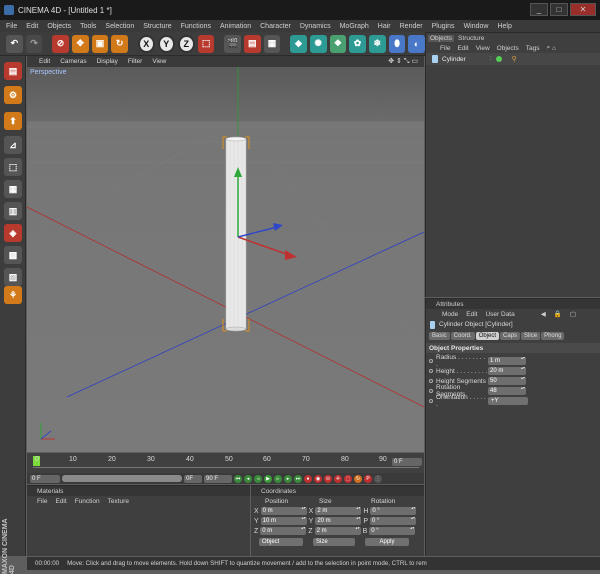  What do you see at coordinates (80, 43) in the screenshot?
I see `move-tool-icon: ✥` at bounding box center [80, 43].